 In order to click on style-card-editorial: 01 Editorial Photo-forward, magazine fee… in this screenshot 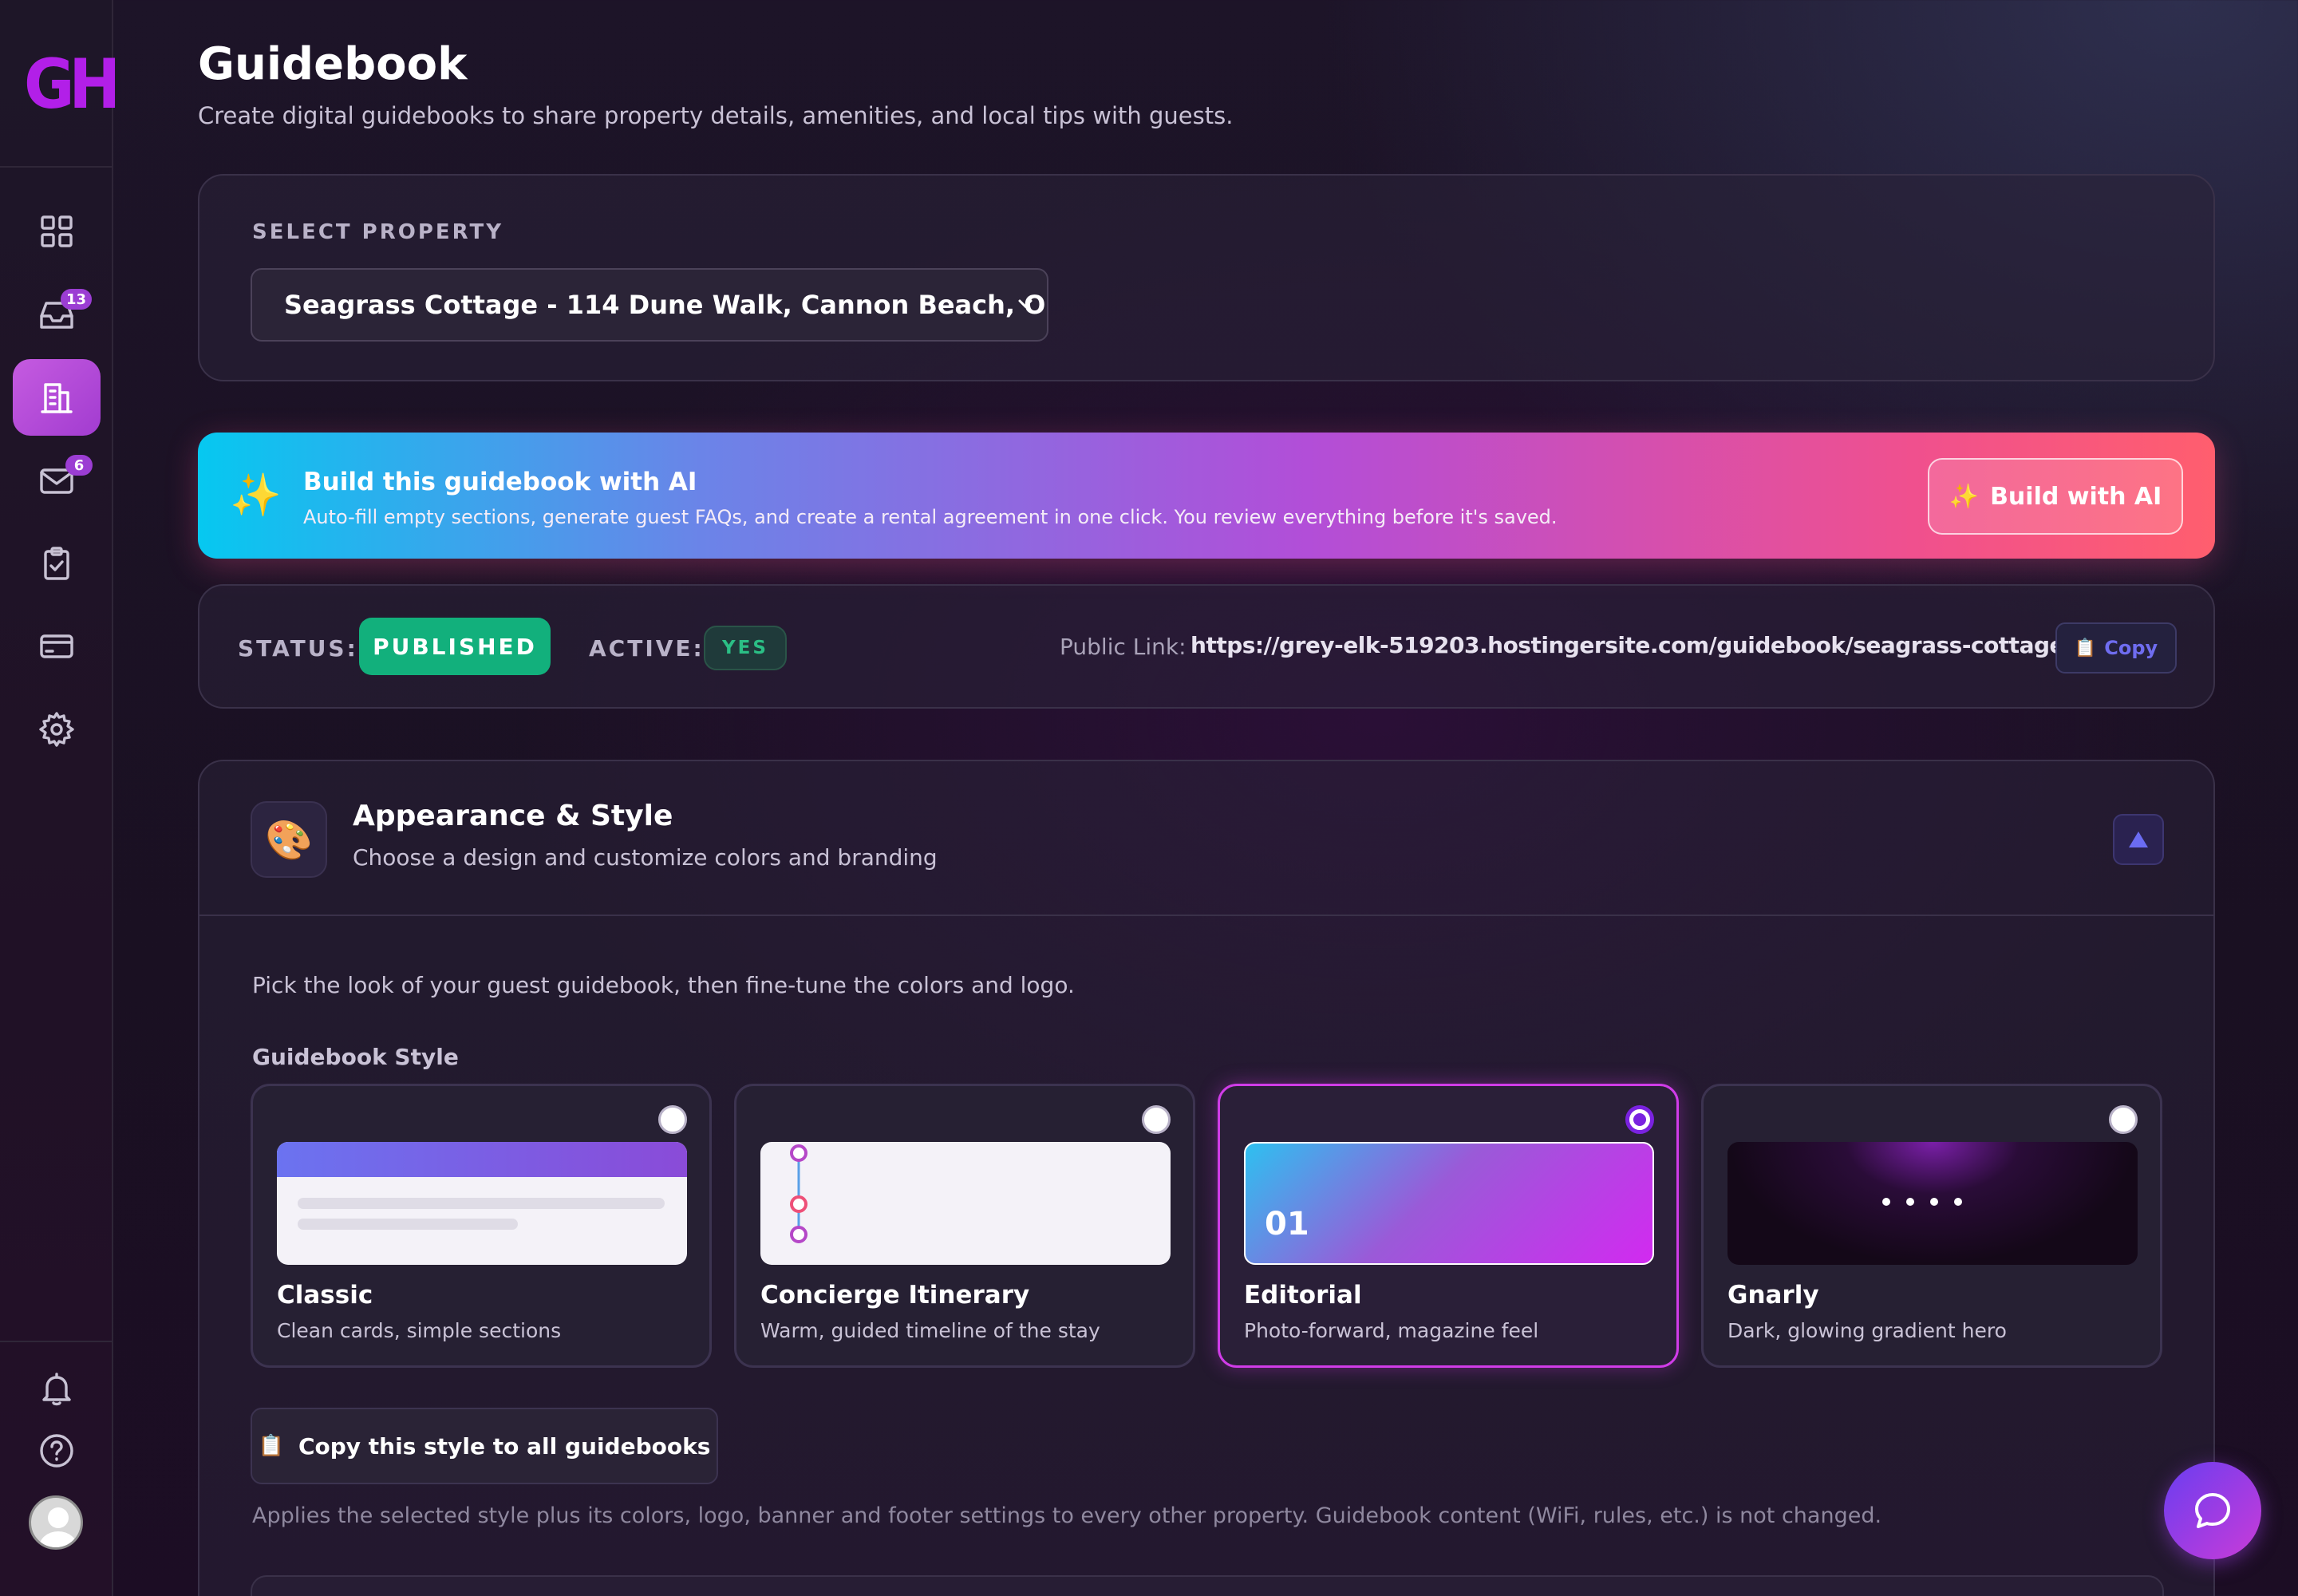, I will do `click(1448, 1226)`.